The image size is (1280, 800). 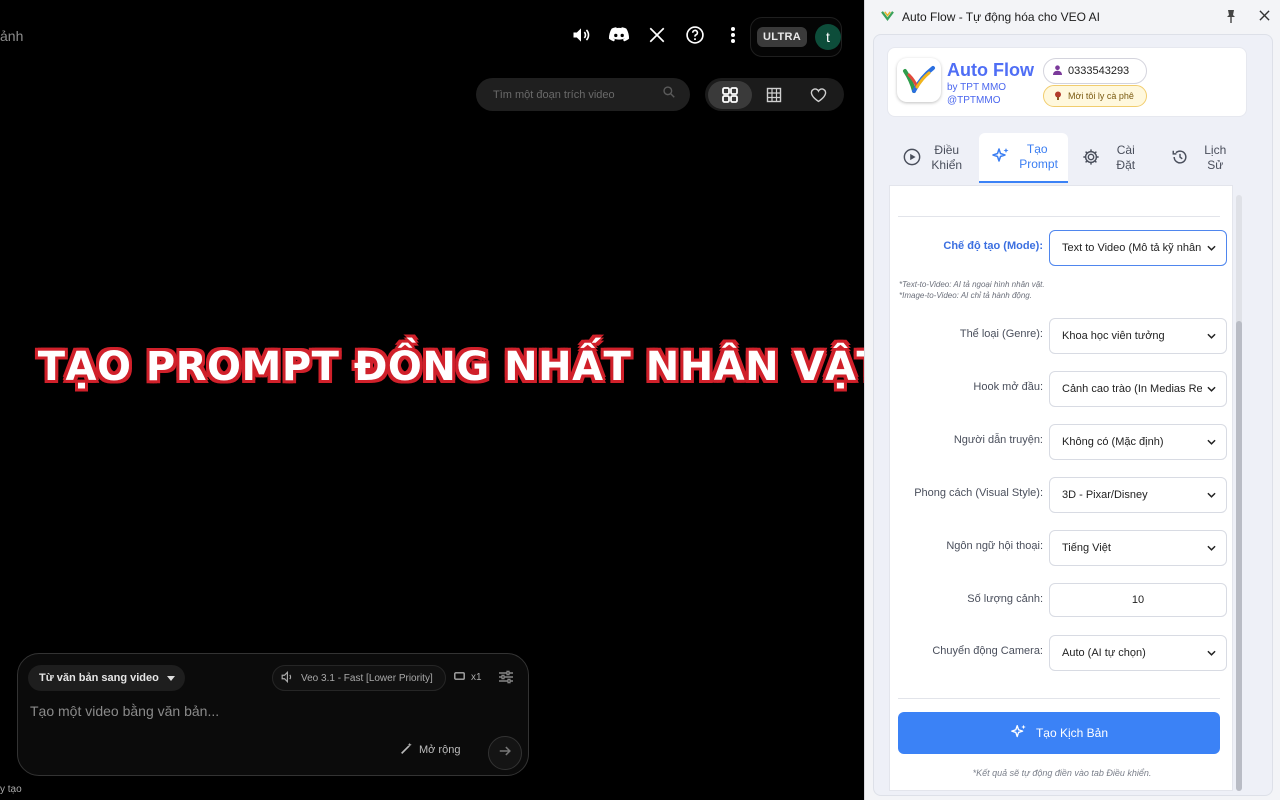 I want to click on scrollbar-thumb, so click(x=1239, y=556).